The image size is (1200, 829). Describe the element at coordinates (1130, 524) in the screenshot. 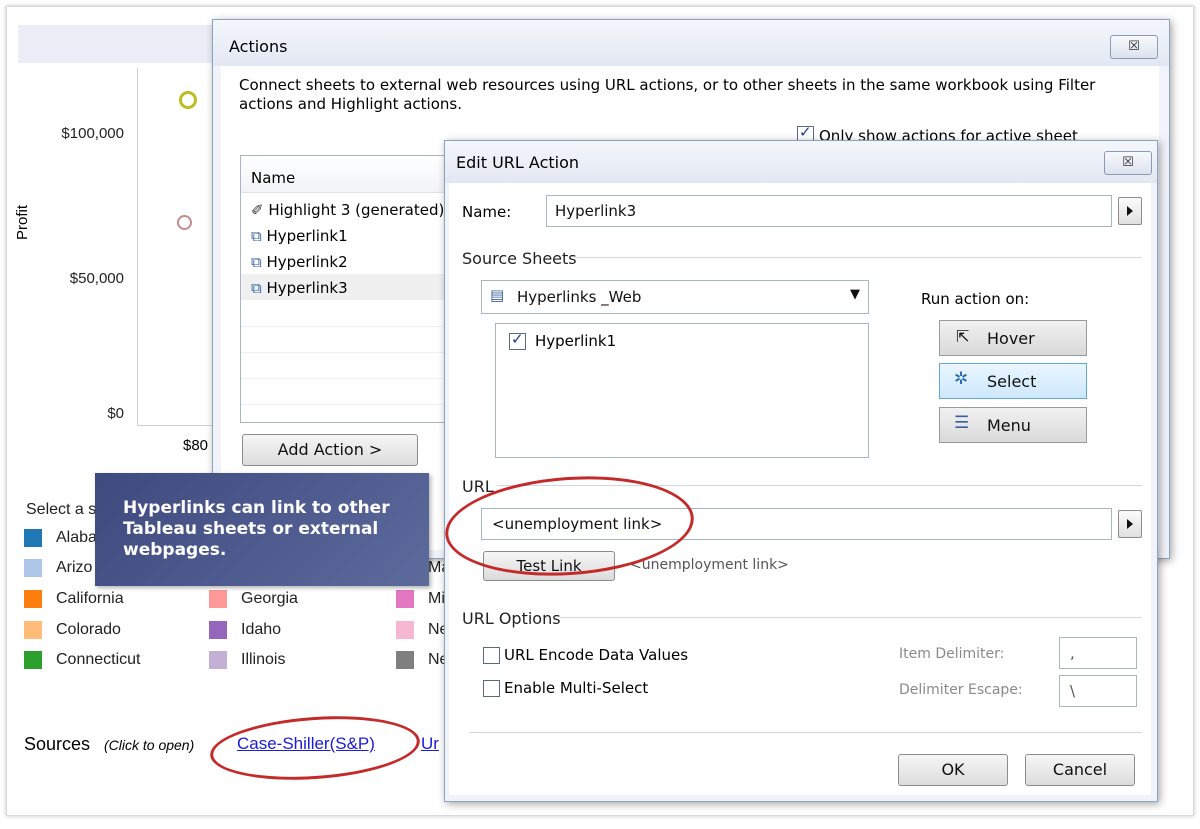

I see `url-insert-button` at that location.